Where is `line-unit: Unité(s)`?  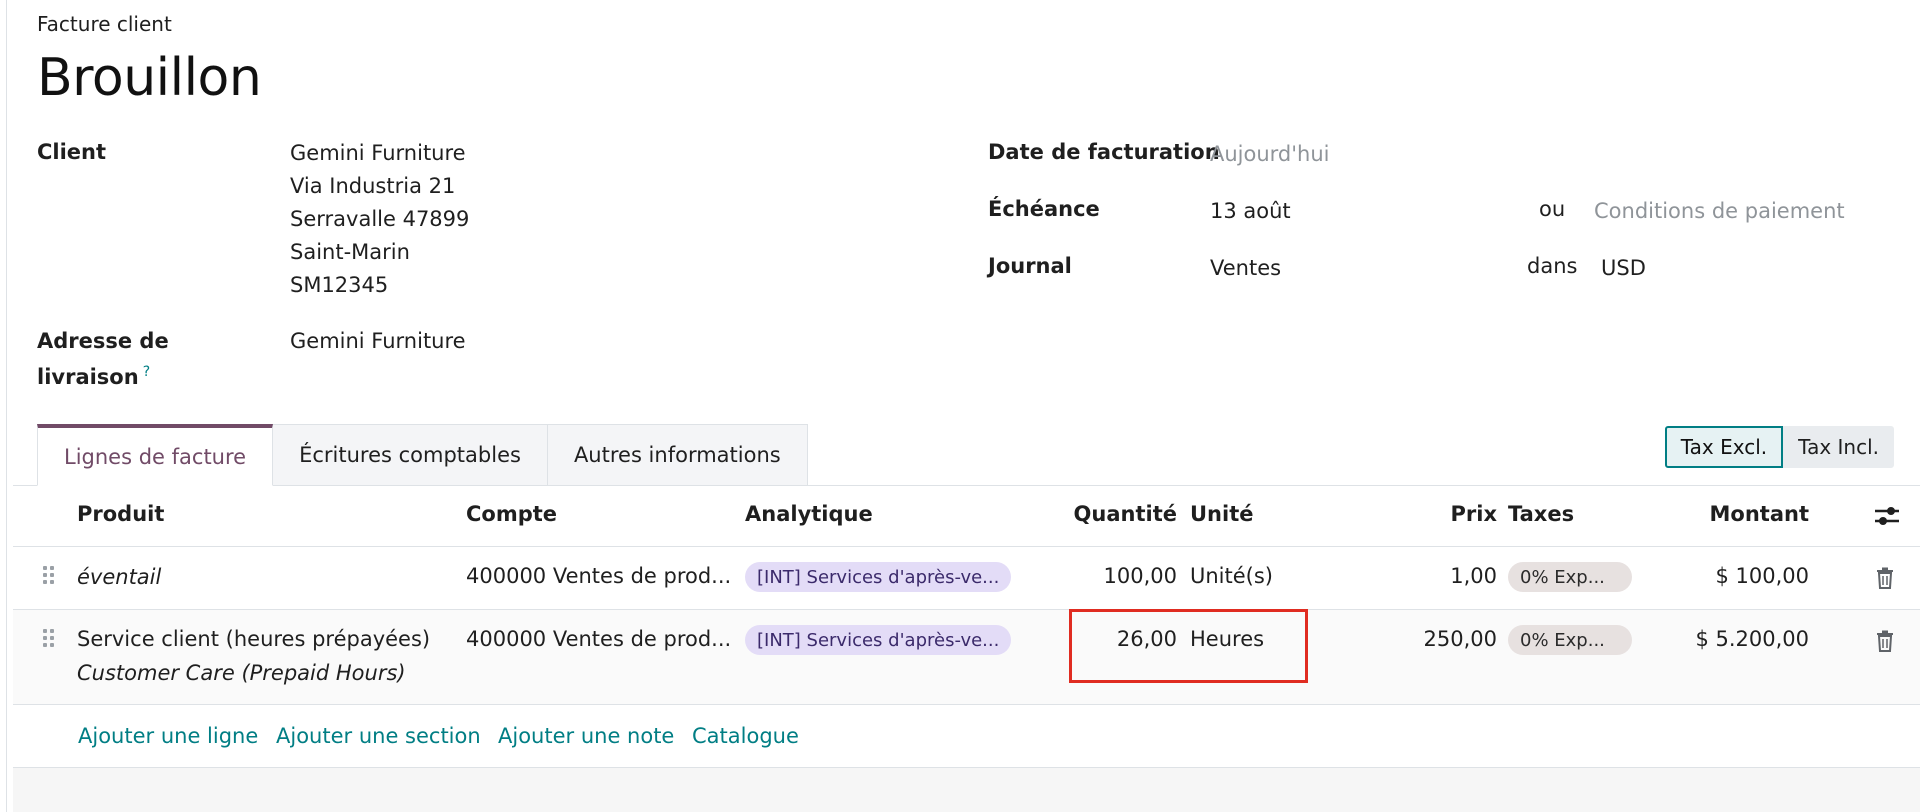
line-unit: Unité(s) is located at coordinates (1231, 576).